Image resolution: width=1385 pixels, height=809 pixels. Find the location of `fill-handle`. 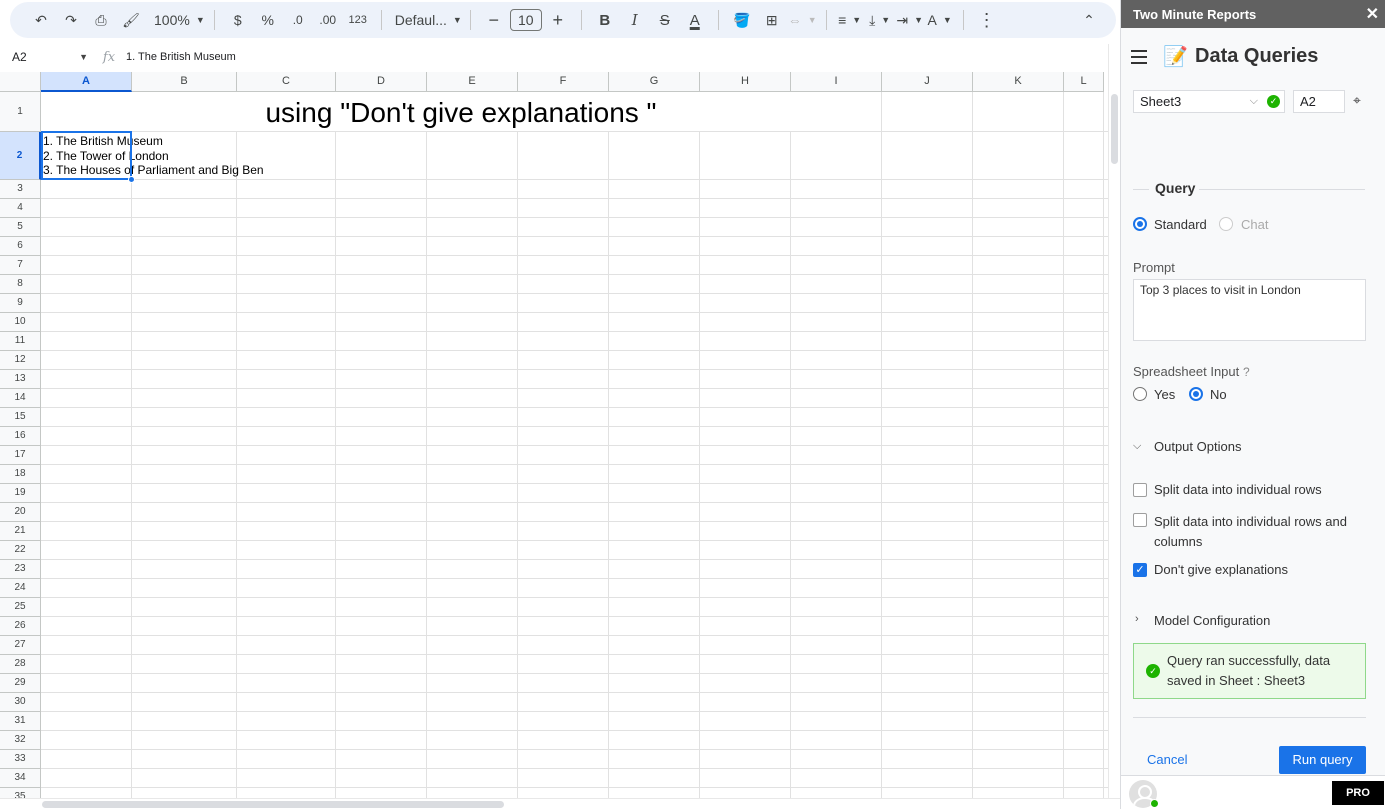

fill-handle is located at coordinates (131, 179).